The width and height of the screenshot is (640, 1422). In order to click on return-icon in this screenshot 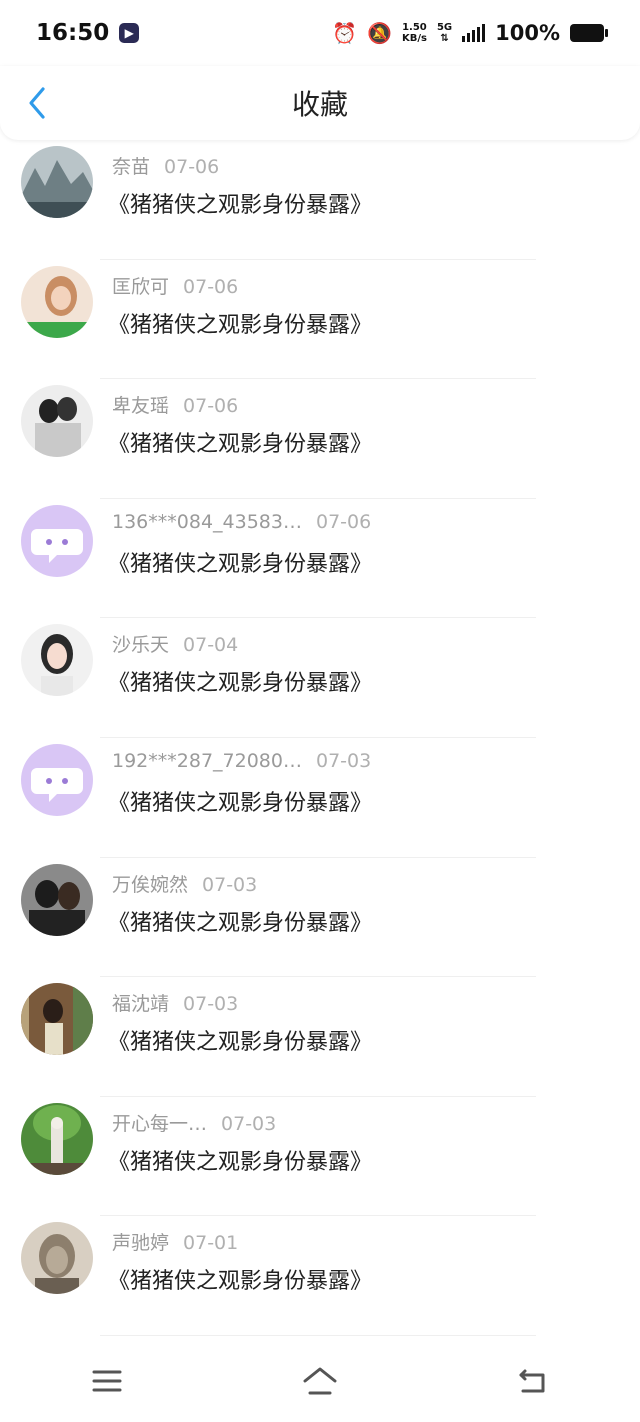, I will do `click(532, 1381)`.